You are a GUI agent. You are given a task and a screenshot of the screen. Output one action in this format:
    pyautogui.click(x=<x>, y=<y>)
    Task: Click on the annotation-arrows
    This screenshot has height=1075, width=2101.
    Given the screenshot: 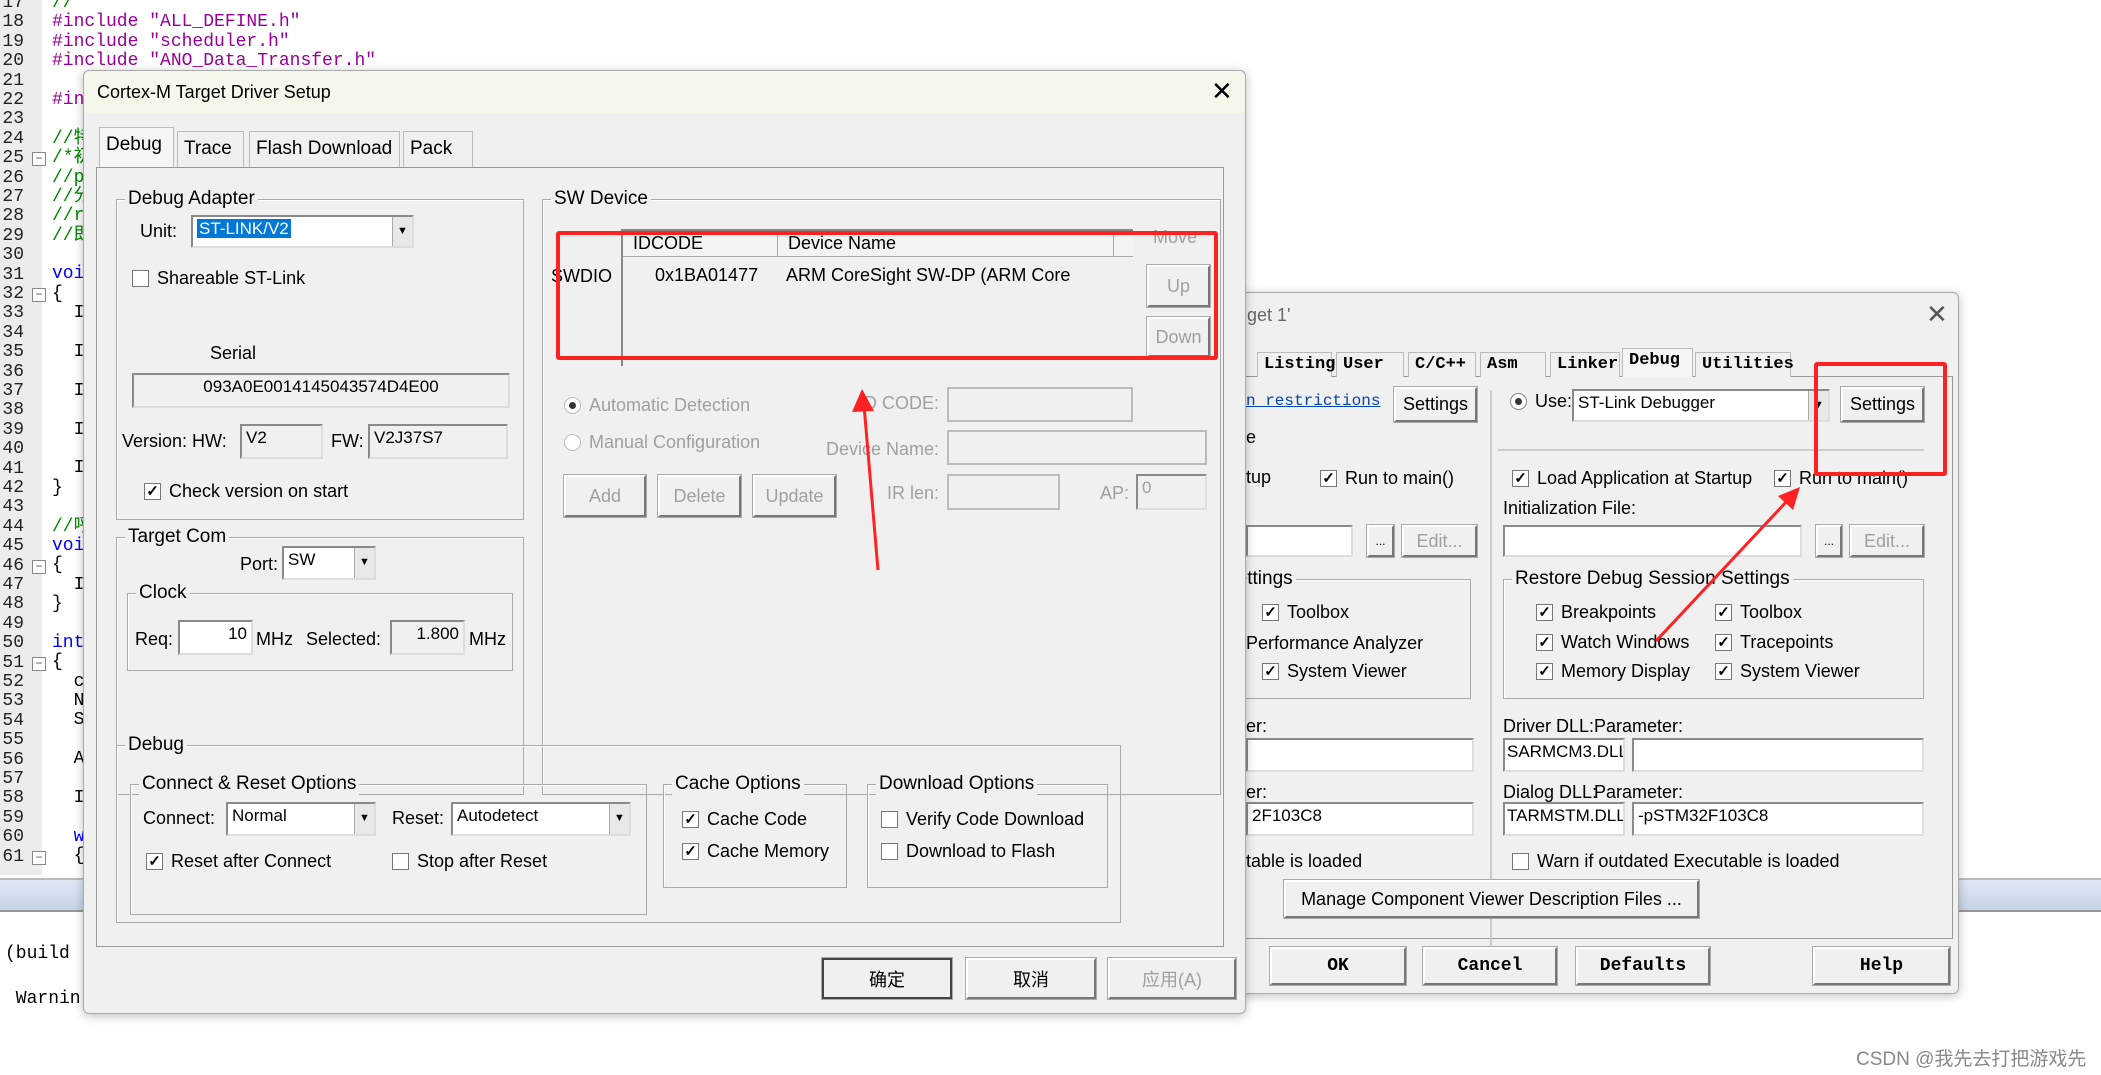 What is the action you would take?
    pyautogui.click(x=1326, y=516)
    